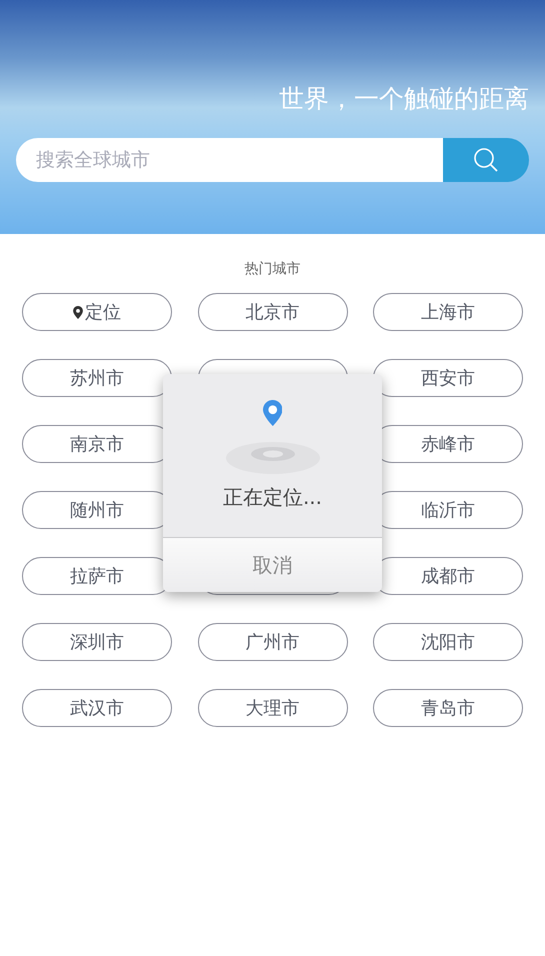  What do you see at coordinates (273, 312) in the screenshot?
I see `city-button: 北京市` at bounding box center [273, 312].